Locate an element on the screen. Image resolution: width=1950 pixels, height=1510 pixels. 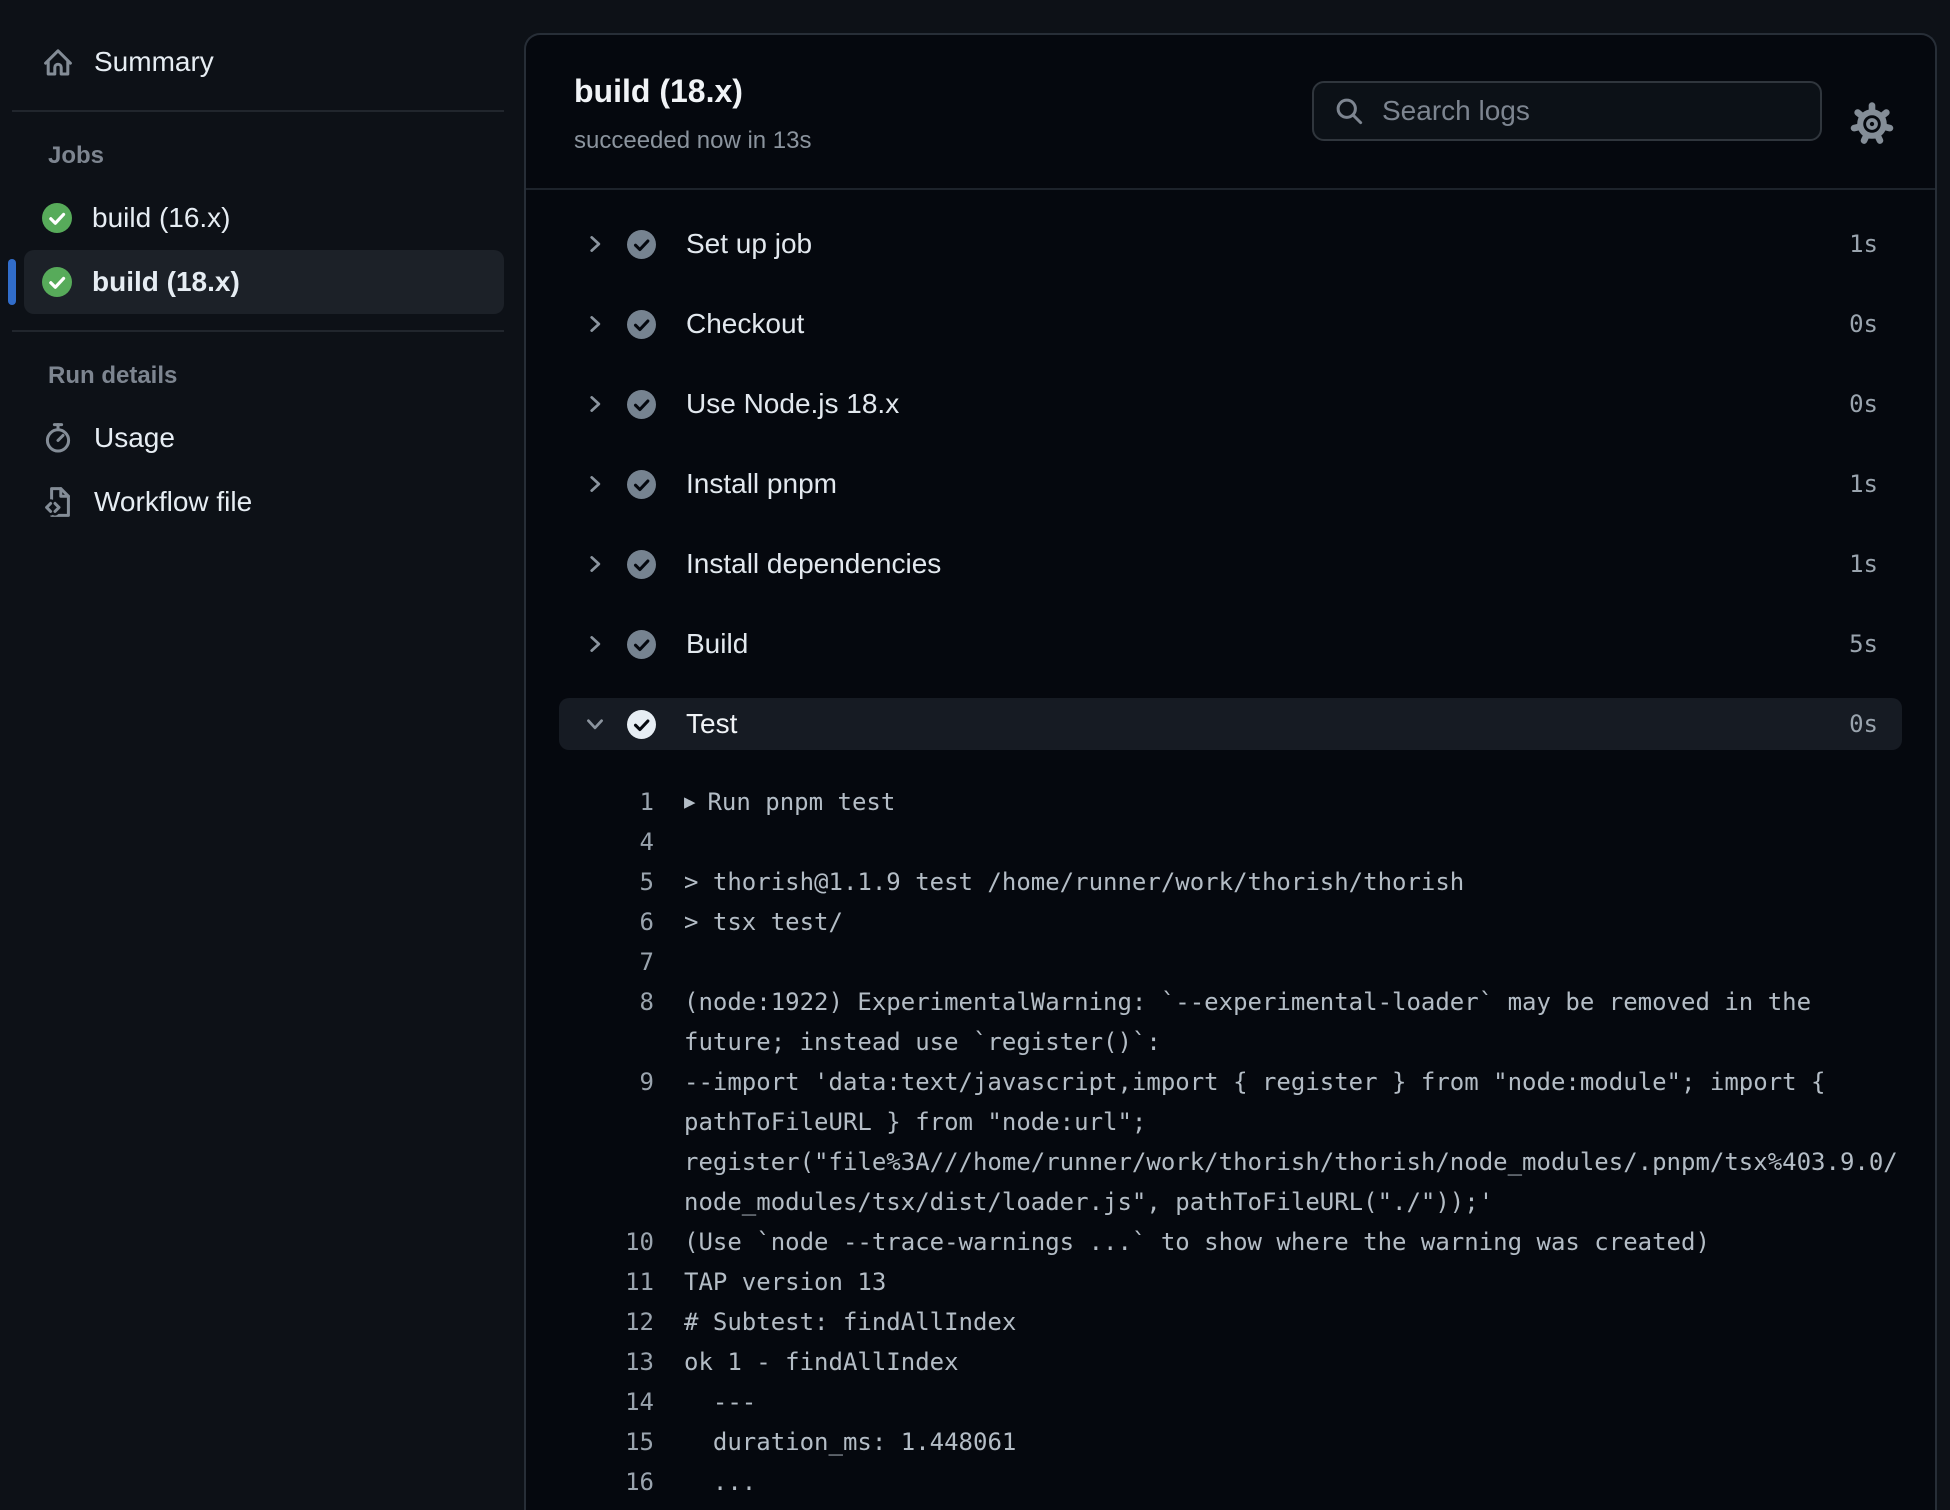
log-line-number: 14 is located at coordinates (590, 1402).